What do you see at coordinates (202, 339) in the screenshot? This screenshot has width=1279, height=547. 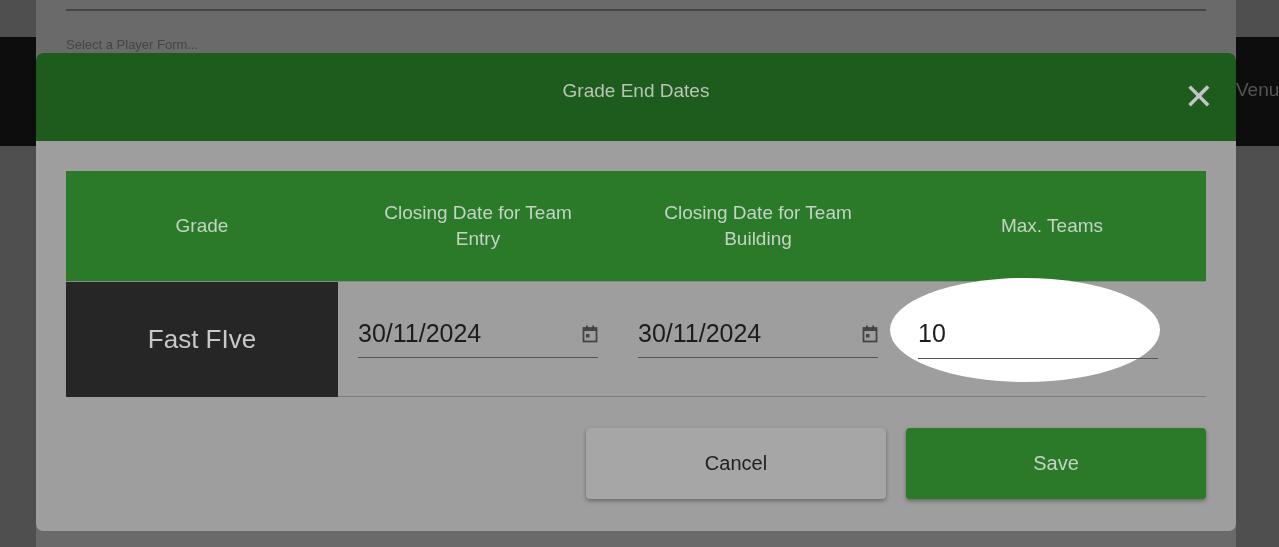 I see `grade-cell: Fast FIve` at bounding box center [202, 339].